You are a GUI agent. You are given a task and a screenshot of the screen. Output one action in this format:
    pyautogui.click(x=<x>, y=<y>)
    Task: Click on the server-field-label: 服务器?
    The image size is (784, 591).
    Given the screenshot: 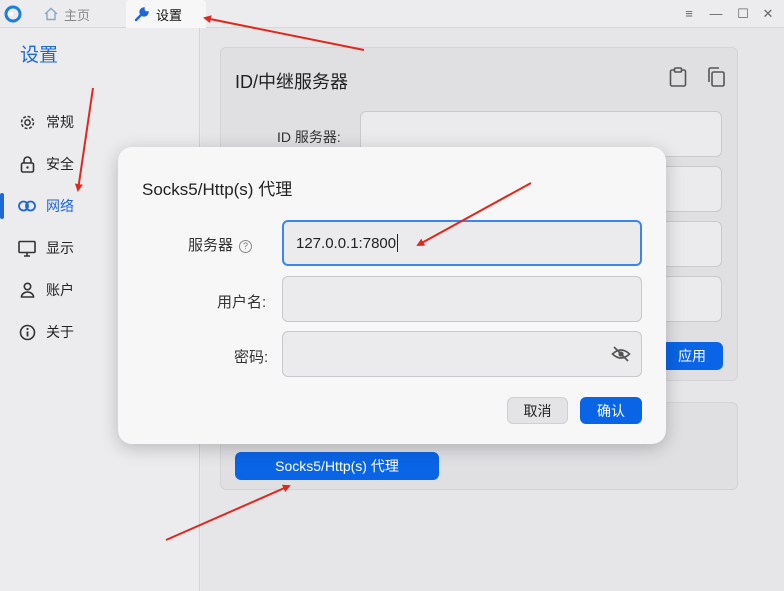 What is the action you would take?
    pyautogui.click(x=220, y=244)
    